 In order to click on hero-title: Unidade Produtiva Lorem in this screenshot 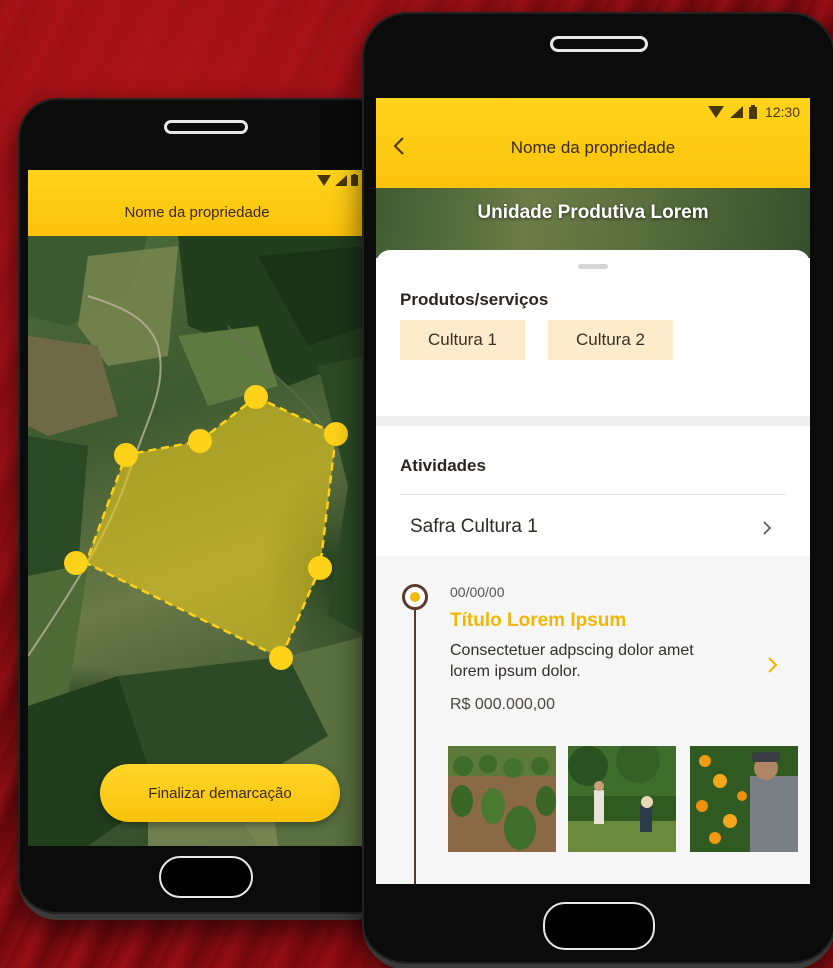, I will do `click(593, 212)`.